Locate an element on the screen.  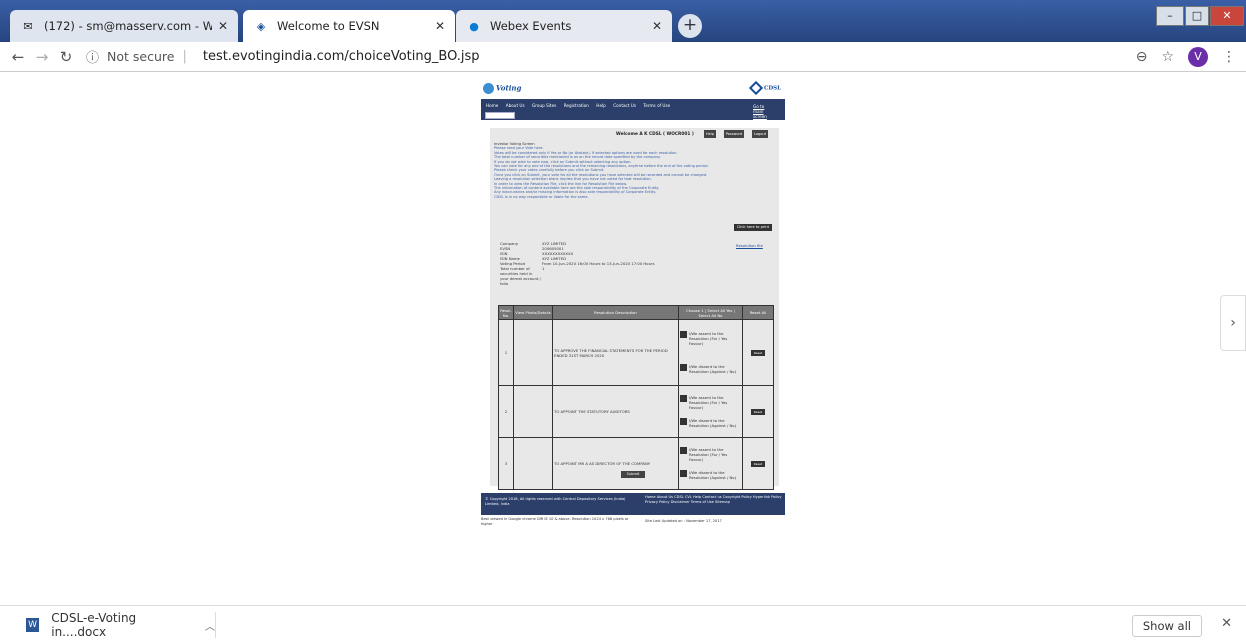
bookmark-star-icon: ☆ is located at coordinates (1167, 57).